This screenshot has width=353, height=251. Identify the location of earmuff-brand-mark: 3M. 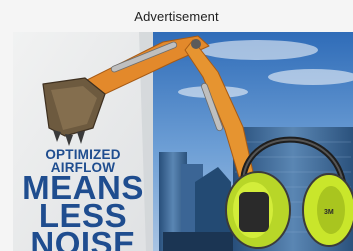
(329, 212).